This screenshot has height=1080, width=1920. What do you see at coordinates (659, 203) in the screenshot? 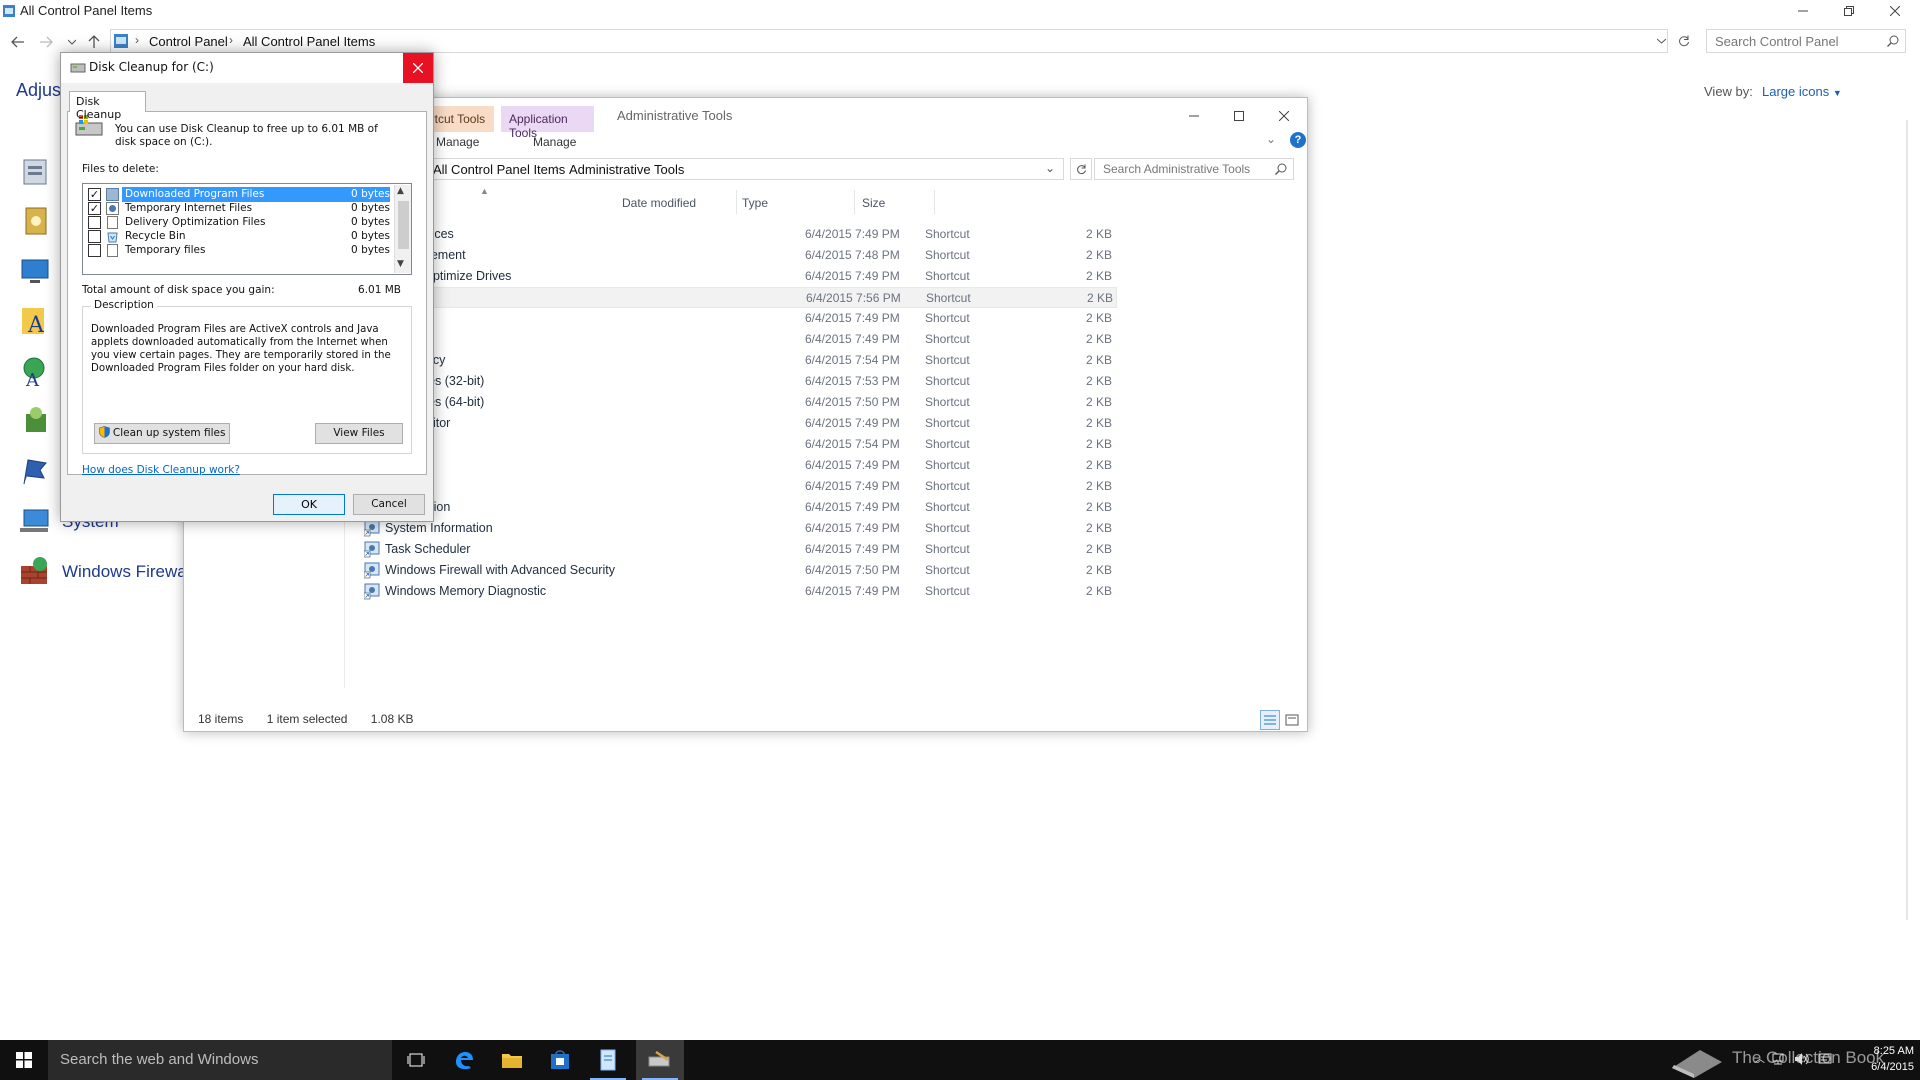
I see `column-header-date-modified: Date modified` at bounding box center [659, 203].